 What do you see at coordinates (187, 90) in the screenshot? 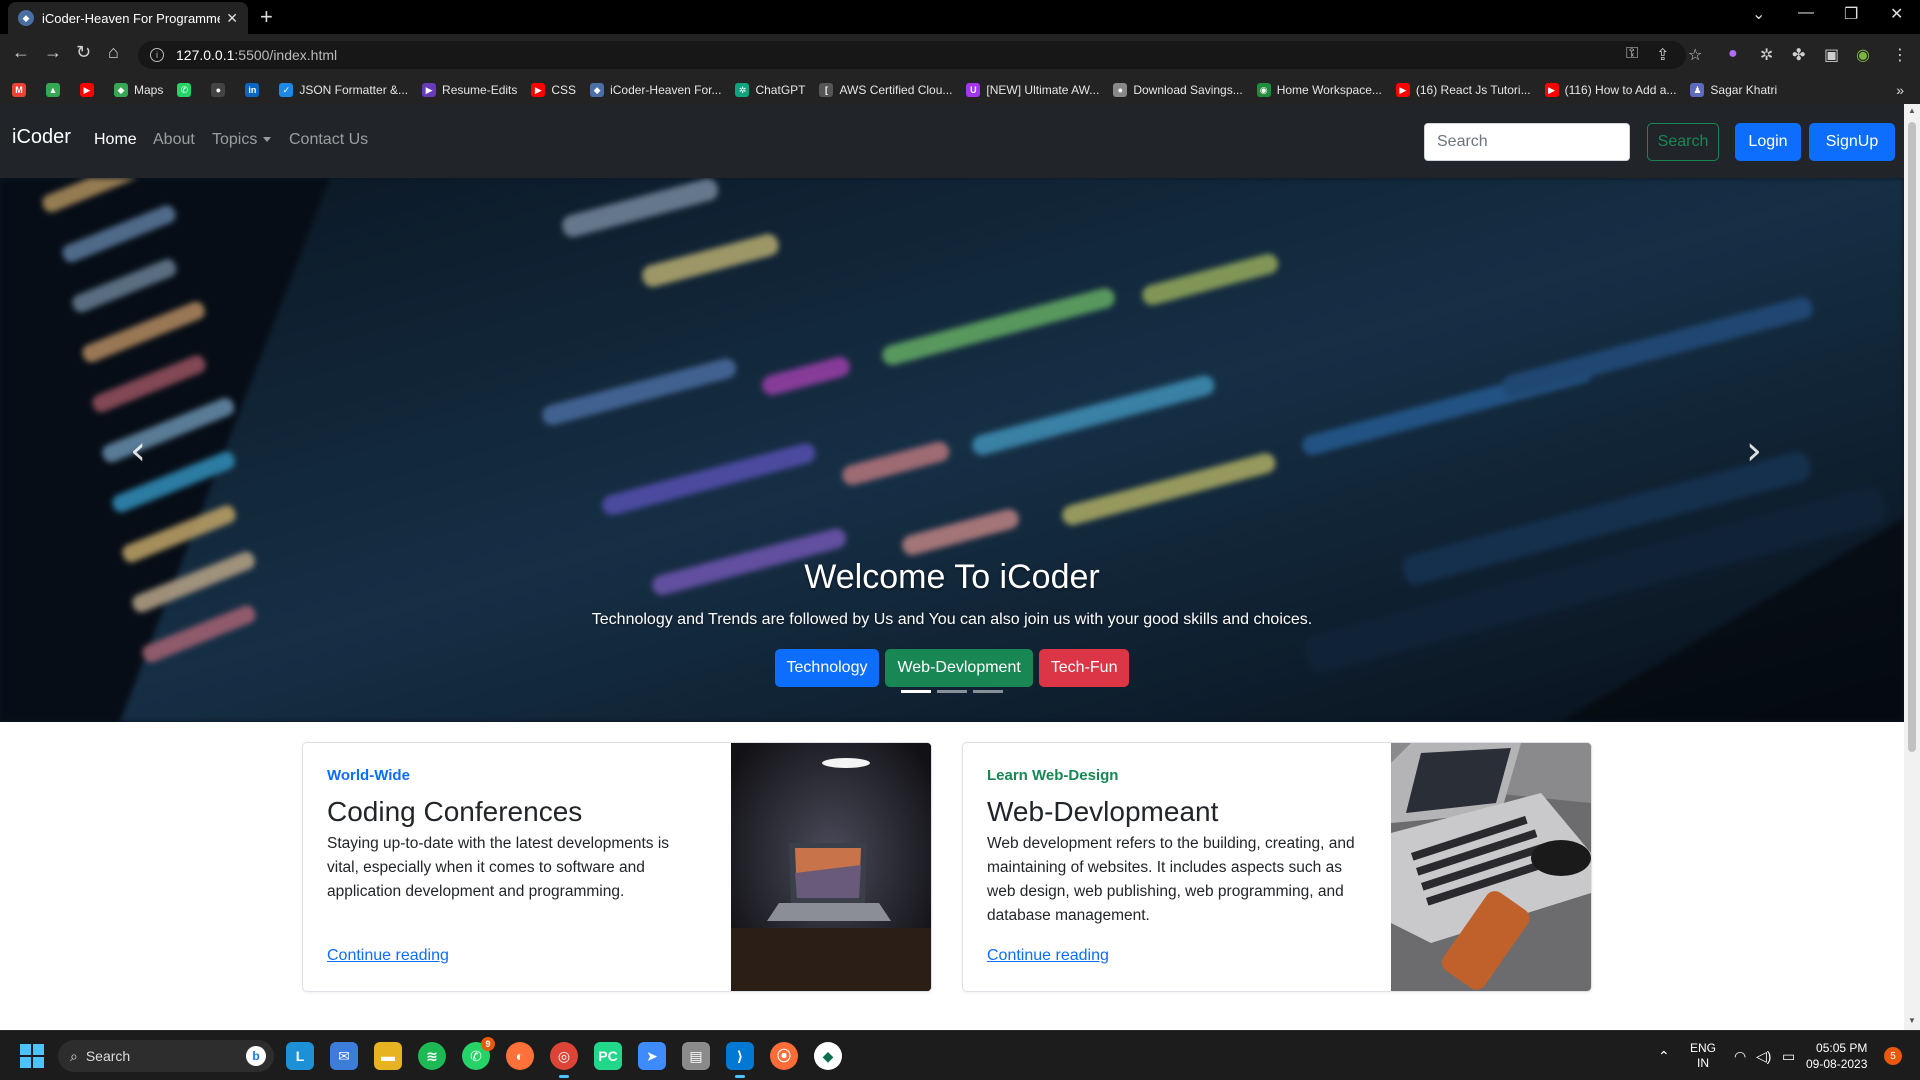
I see `bookmark-item: ✆` at bounding box center [187, 90].